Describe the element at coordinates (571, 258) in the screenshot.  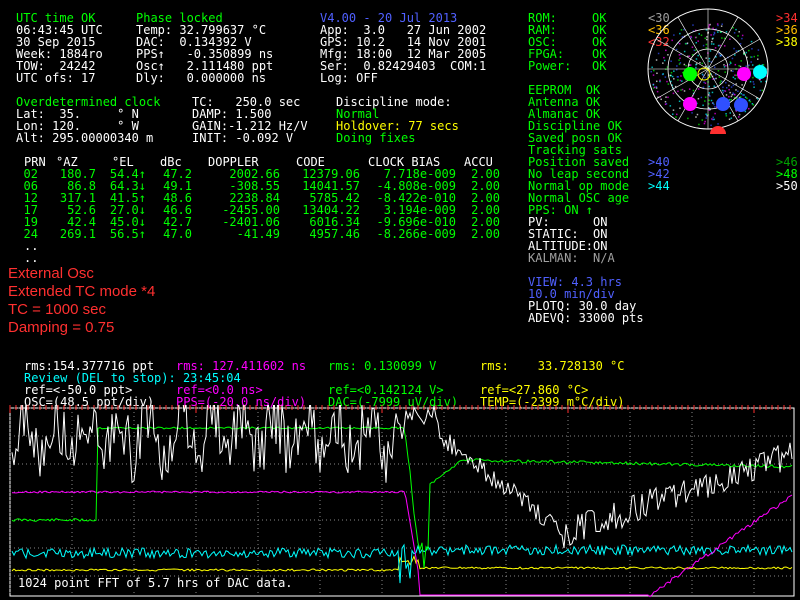
I see `kalman-status: KALMAN: N/A` at that location.